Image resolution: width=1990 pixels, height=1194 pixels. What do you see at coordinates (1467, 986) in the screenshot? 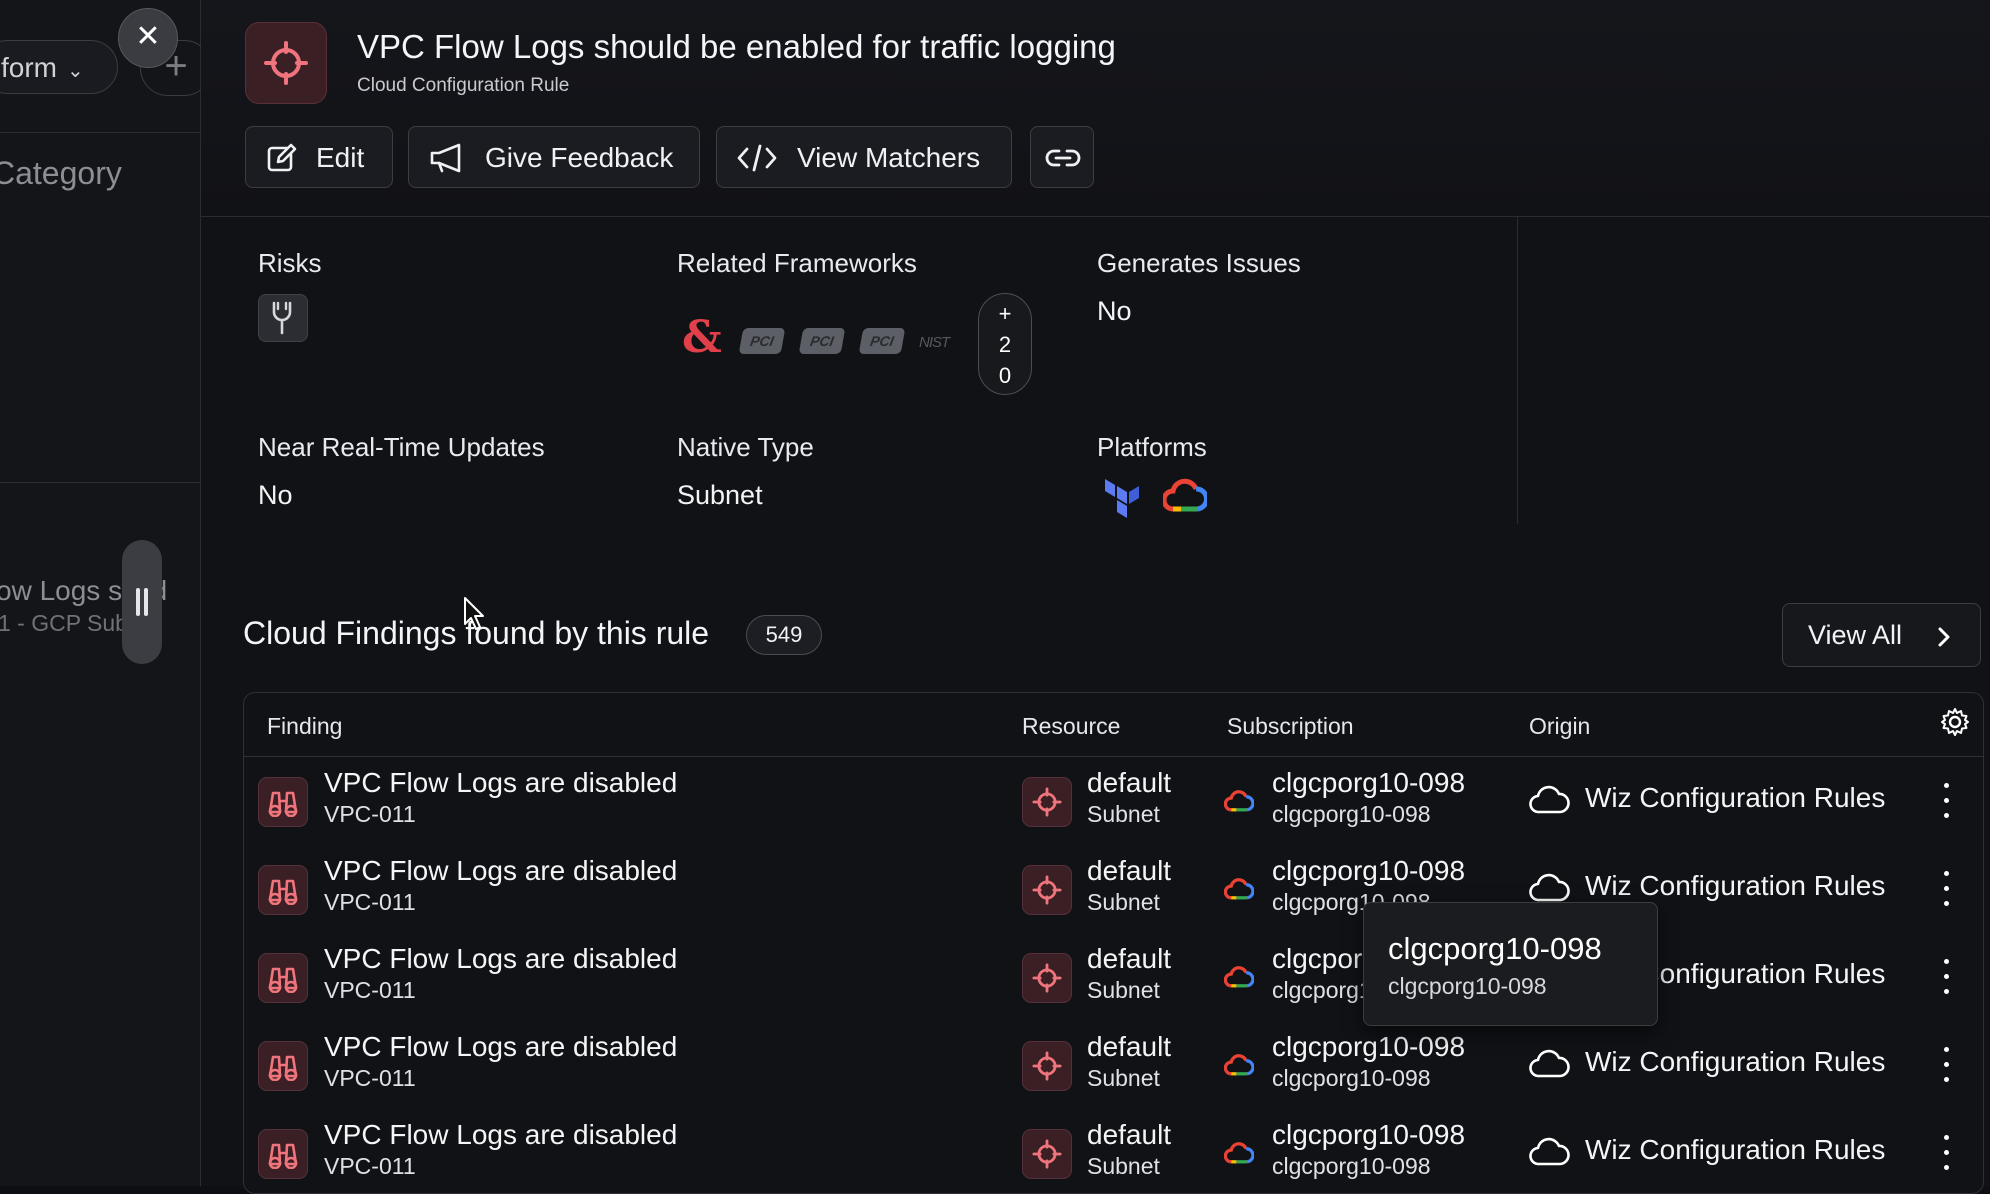
I see `tooltip-subtitle: clgcporg10-098` at bounding box center [1467, 986].